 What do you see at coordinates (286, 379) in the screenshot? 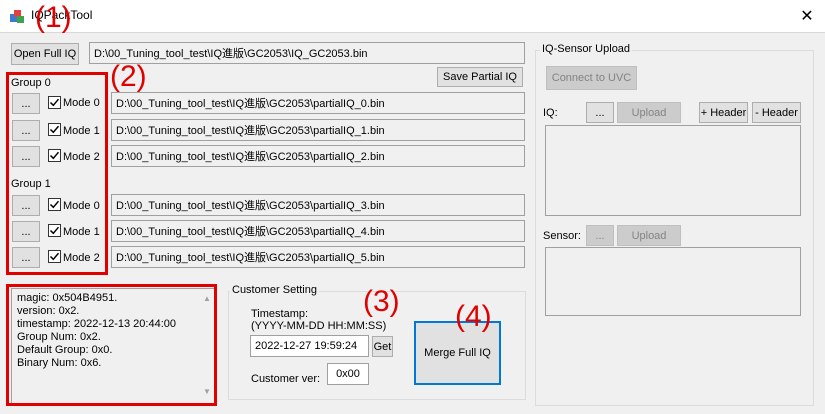
I see `customer-ver-label: Customer ver:` at bounding box center [286, 379].